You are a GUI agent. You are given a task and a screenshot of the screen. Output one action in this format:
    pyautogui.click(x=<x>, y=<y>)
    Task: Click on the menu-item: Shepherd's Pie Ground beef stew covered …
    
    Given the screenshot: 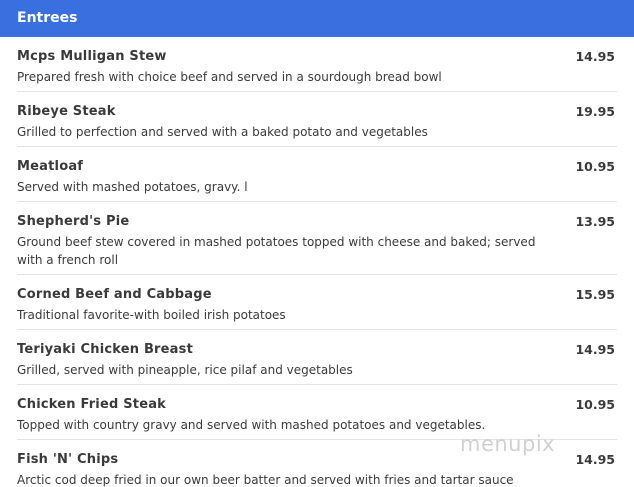 What is the action you would take?
    pyautogui.click(x=317, y=238)
    